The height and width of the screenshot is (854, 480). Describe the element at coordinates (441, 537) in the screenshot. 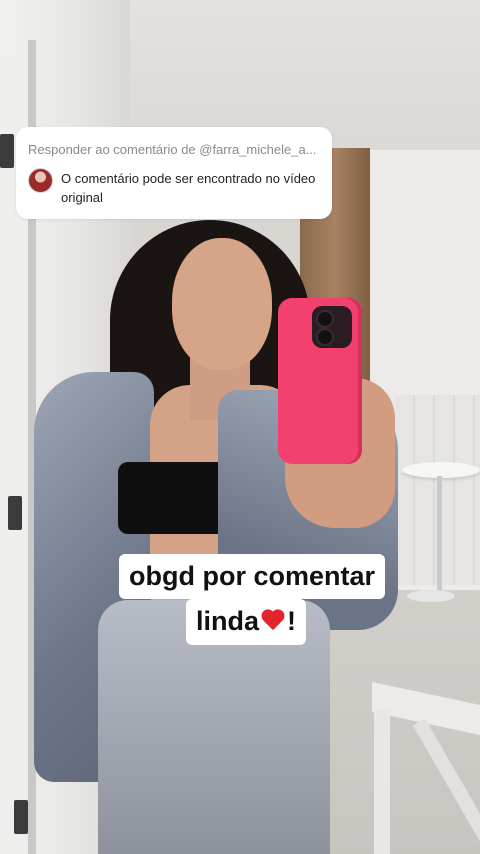

I see `side-table` at that location.